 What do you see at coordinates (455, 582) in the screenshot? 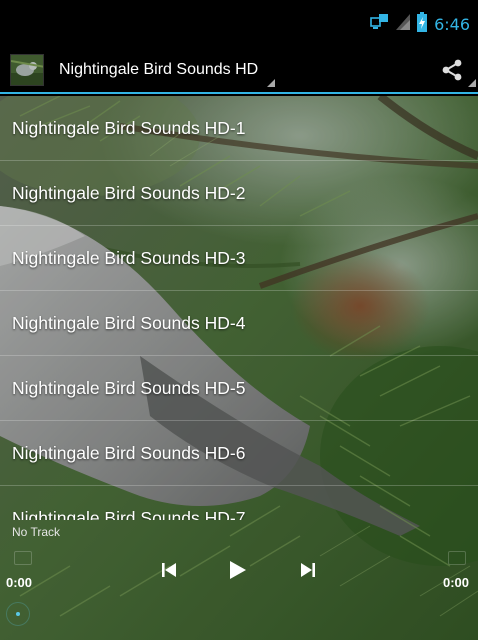
I see `total-duration: 0:00` at bounding box center [455, 582].